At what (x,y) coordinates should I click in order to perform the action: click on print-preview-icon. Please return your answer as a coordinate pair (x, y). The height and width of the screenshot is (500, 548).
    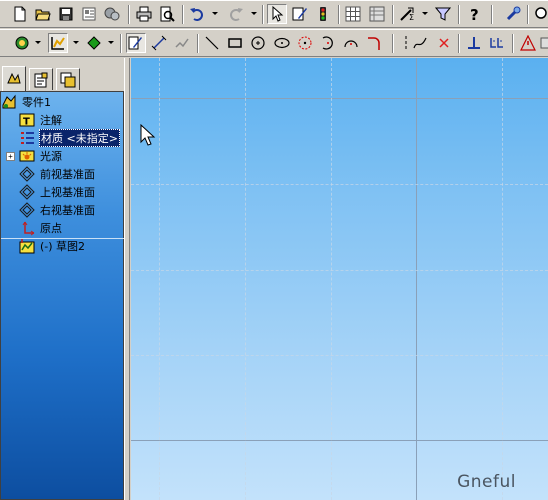
    Looking at the image, I should click on (89, 14).